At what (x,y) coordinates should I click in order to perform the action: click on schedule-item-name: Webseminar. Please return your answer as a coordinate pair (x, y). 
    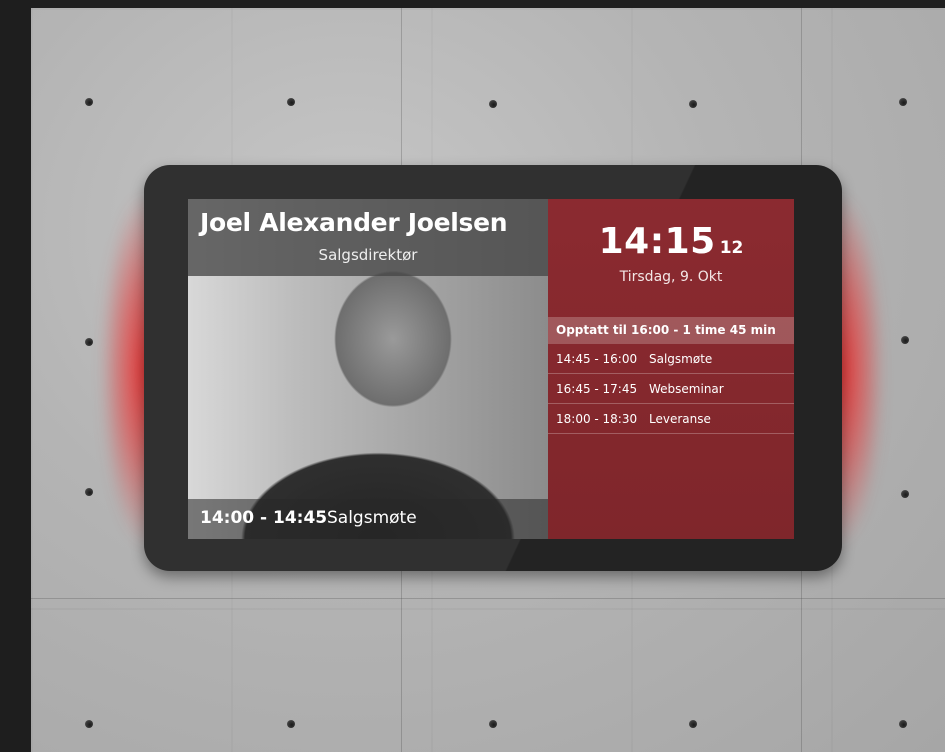
    Looking at the image, I should click on (686, 389).